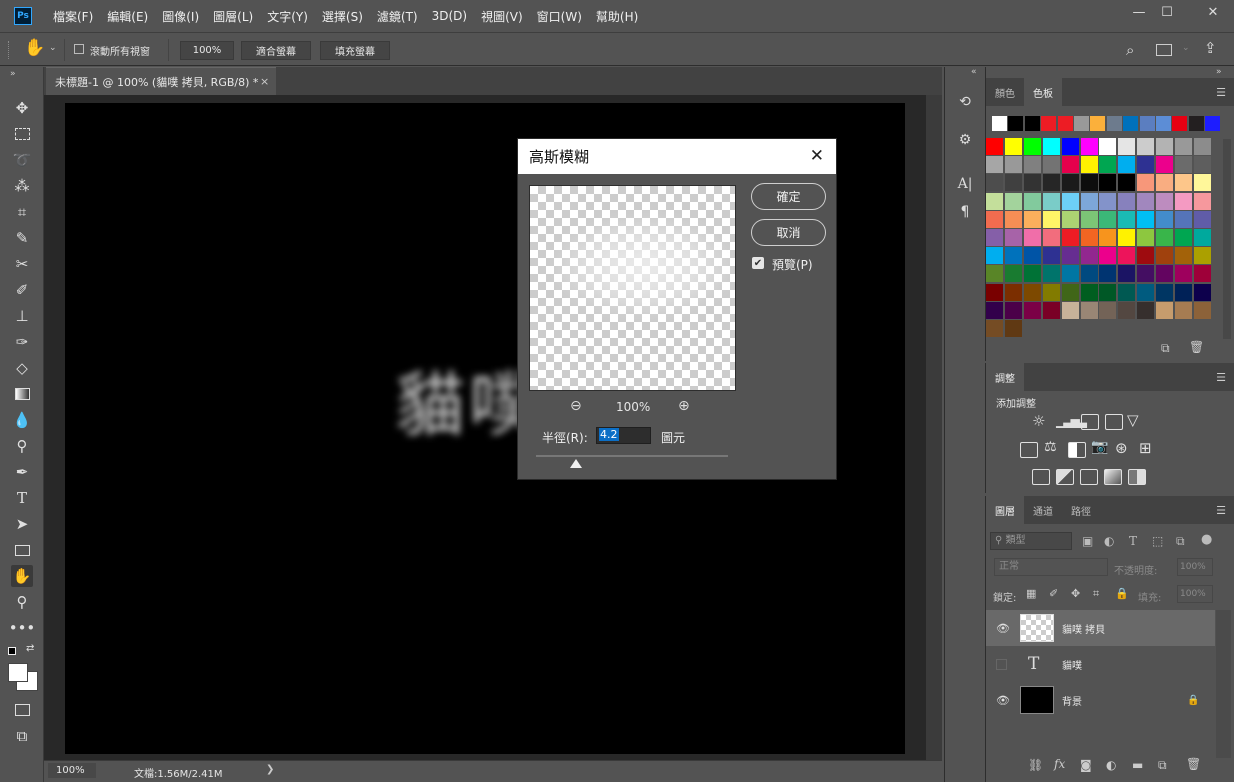 This screenshot has height=782, width=1234. Describe the element at coordinates (270, 769) in the screenshot. I see `status-menu-arrow-icon: ❯` at that location.